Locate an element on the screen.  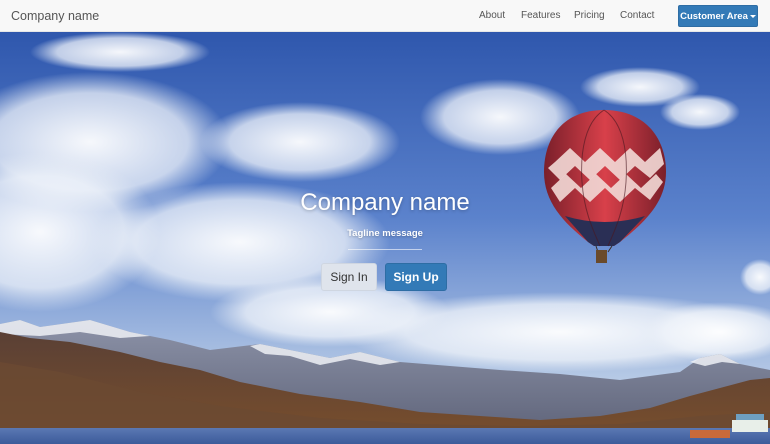
nav-link-about: About is located at coordinates (492, 15).